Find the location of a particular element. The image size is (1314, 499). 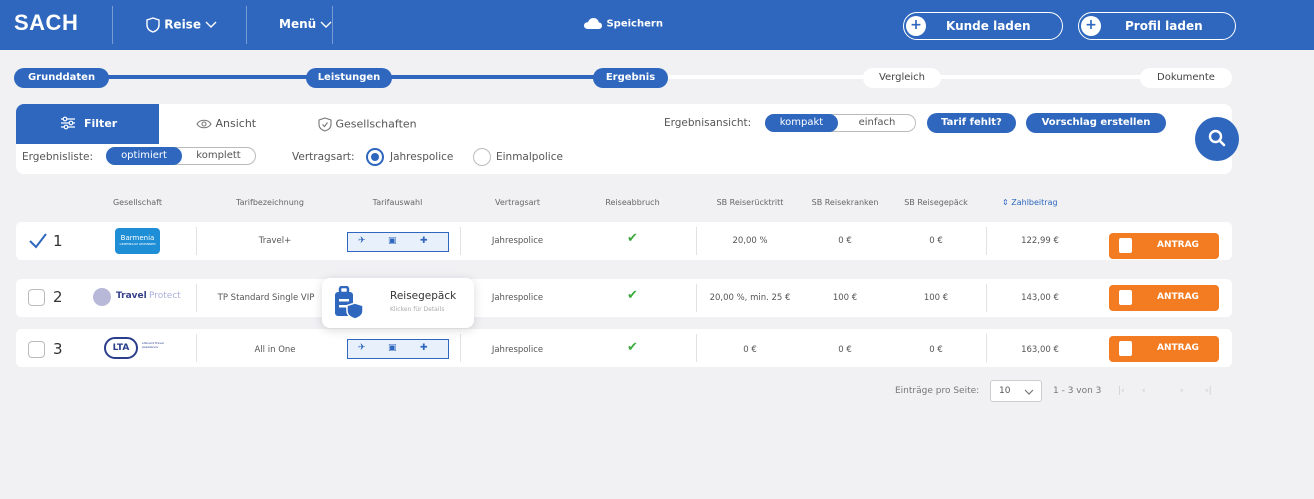

col-vertragsart: Vertragsart is located at coordinates (517, 202).